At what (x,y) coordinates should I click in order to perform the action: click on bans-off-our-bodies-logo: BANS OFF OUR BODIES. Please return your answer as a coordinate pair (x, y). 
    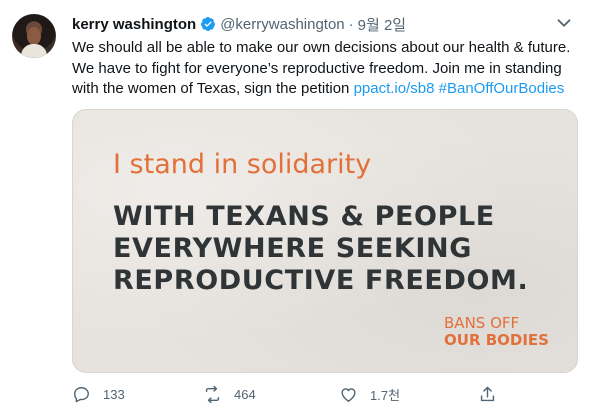
    Looking at the image, I should click on (496, 332).